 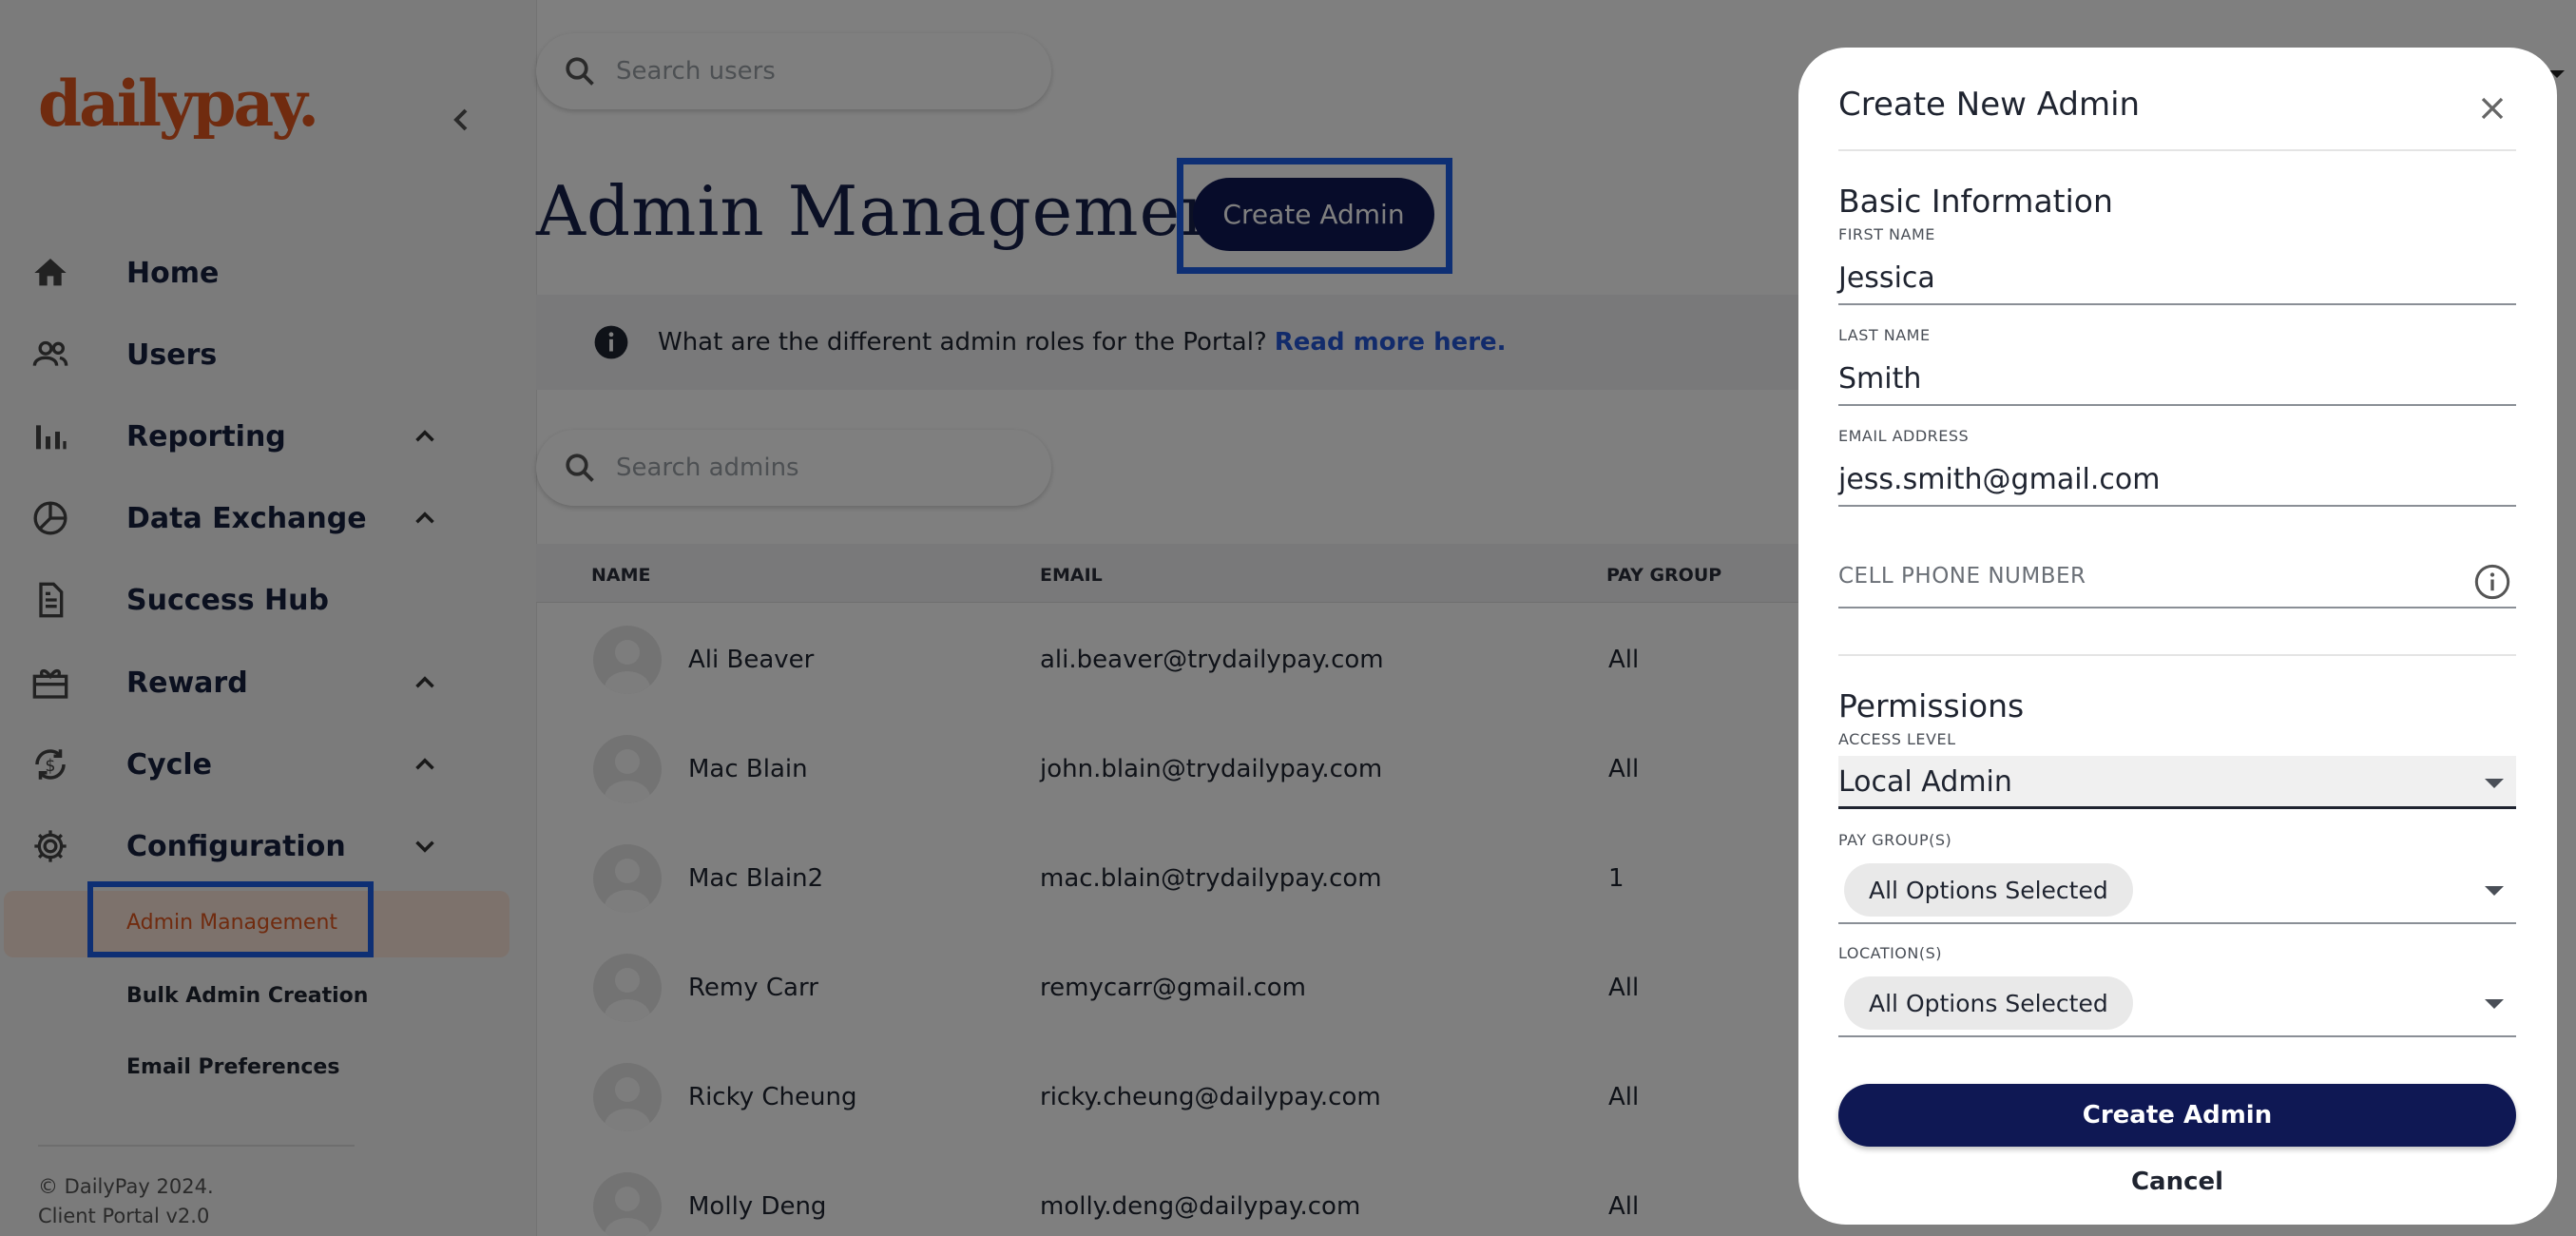 What do you see at coordinates (2177, 1115) in the screenshot?
I see `create-admin-submit-button: Create Admin` at bounding box center [2177, 1115].